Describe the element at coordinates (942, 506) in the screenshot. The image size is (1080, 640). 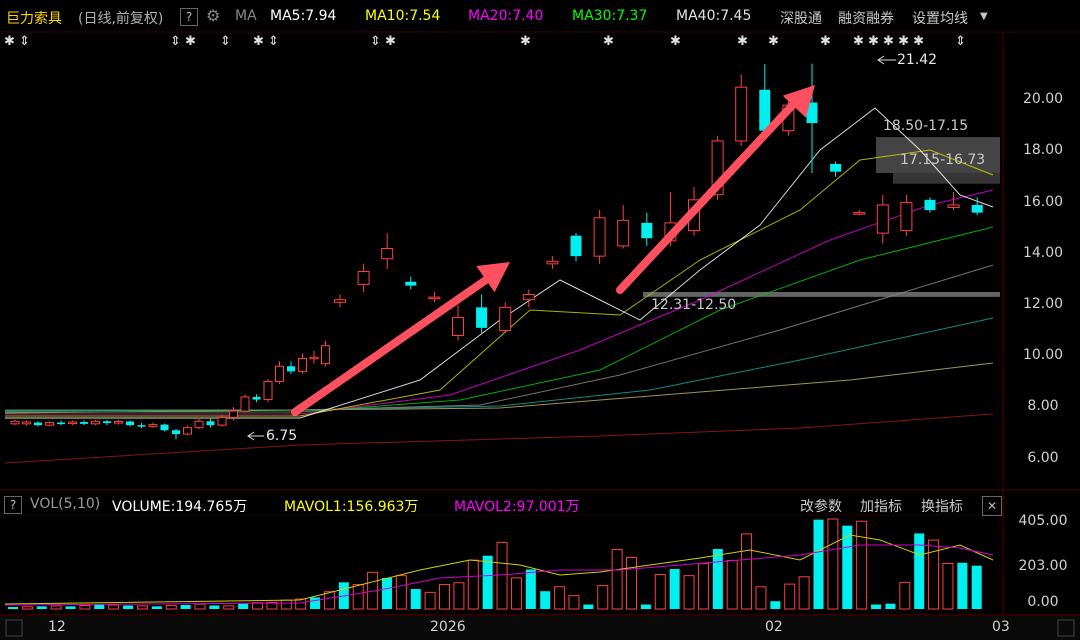
I see `switch-indicator-button: 换指标` at that location.